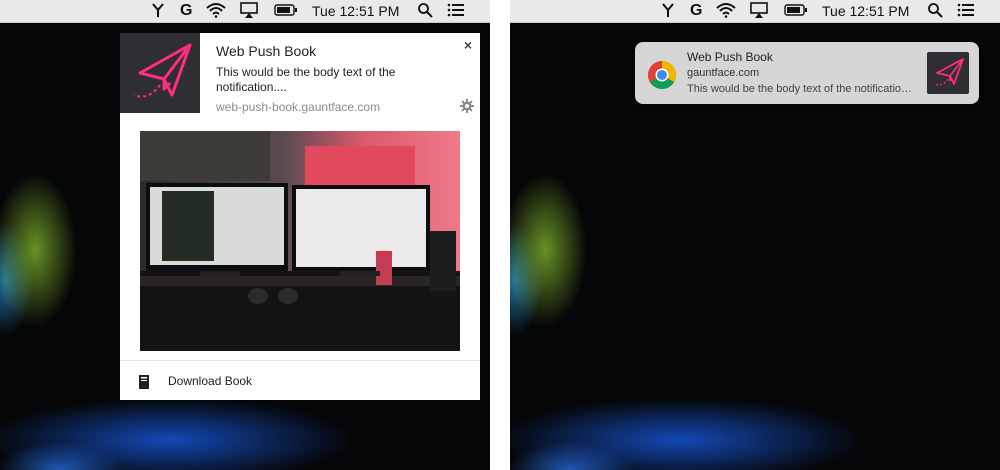 The width and height of the screenshot is (1000, 470). Describe the element at coordinates (467, 108) in the screenshot. I see `gear-icon` at that location.